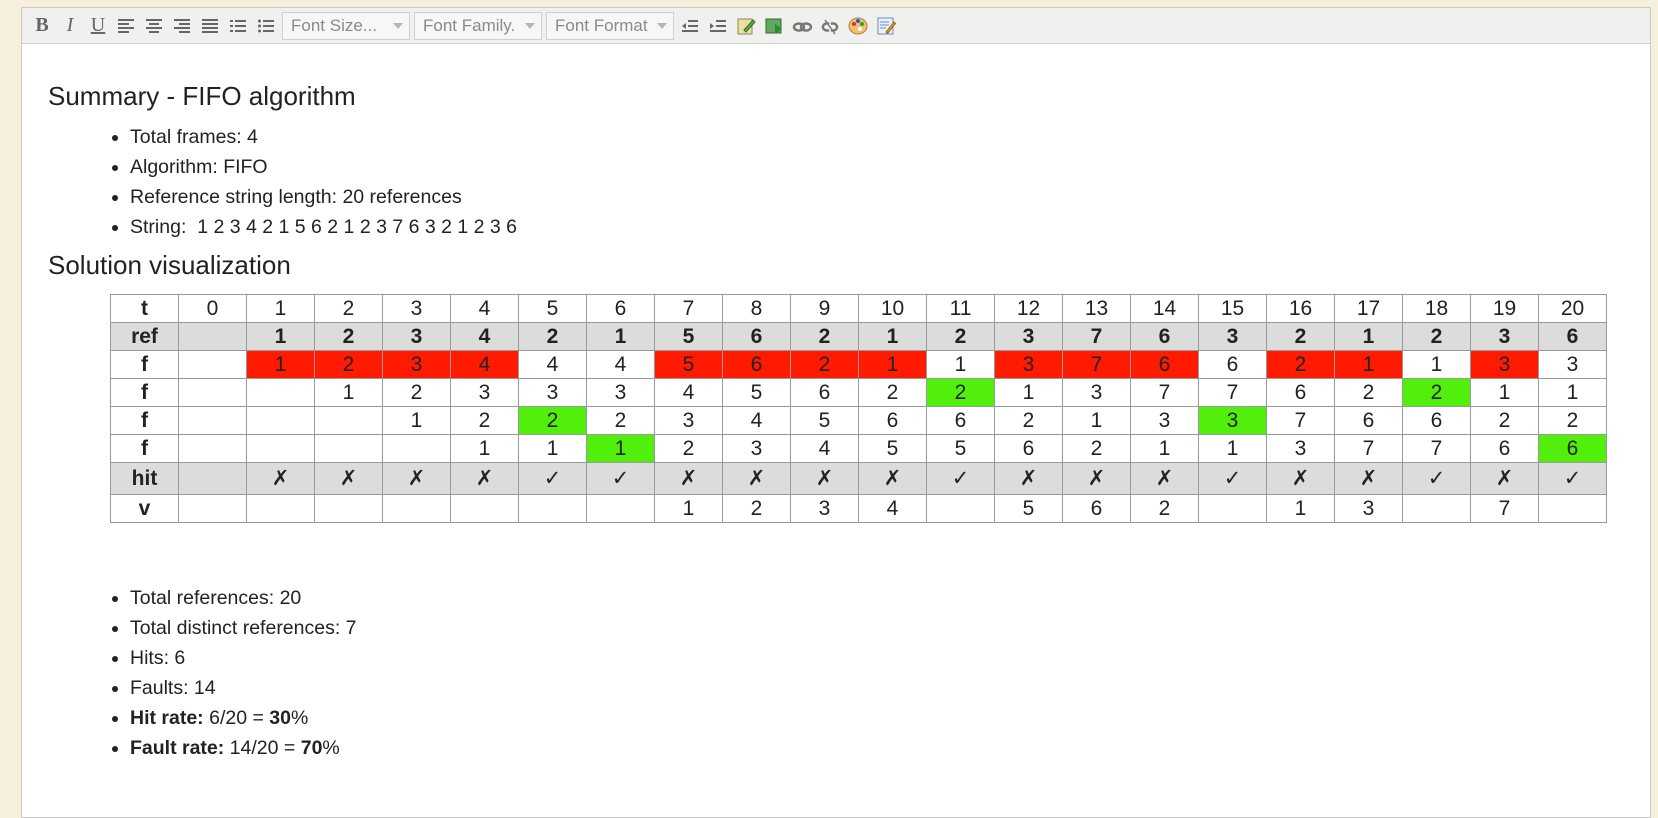 Image resolution: width=1658 pixels, height=818 pixels. What do you see at coordinates (42, 26) in the screenshot?
I see `bold-icon: B` at bounding box center [42, 26].